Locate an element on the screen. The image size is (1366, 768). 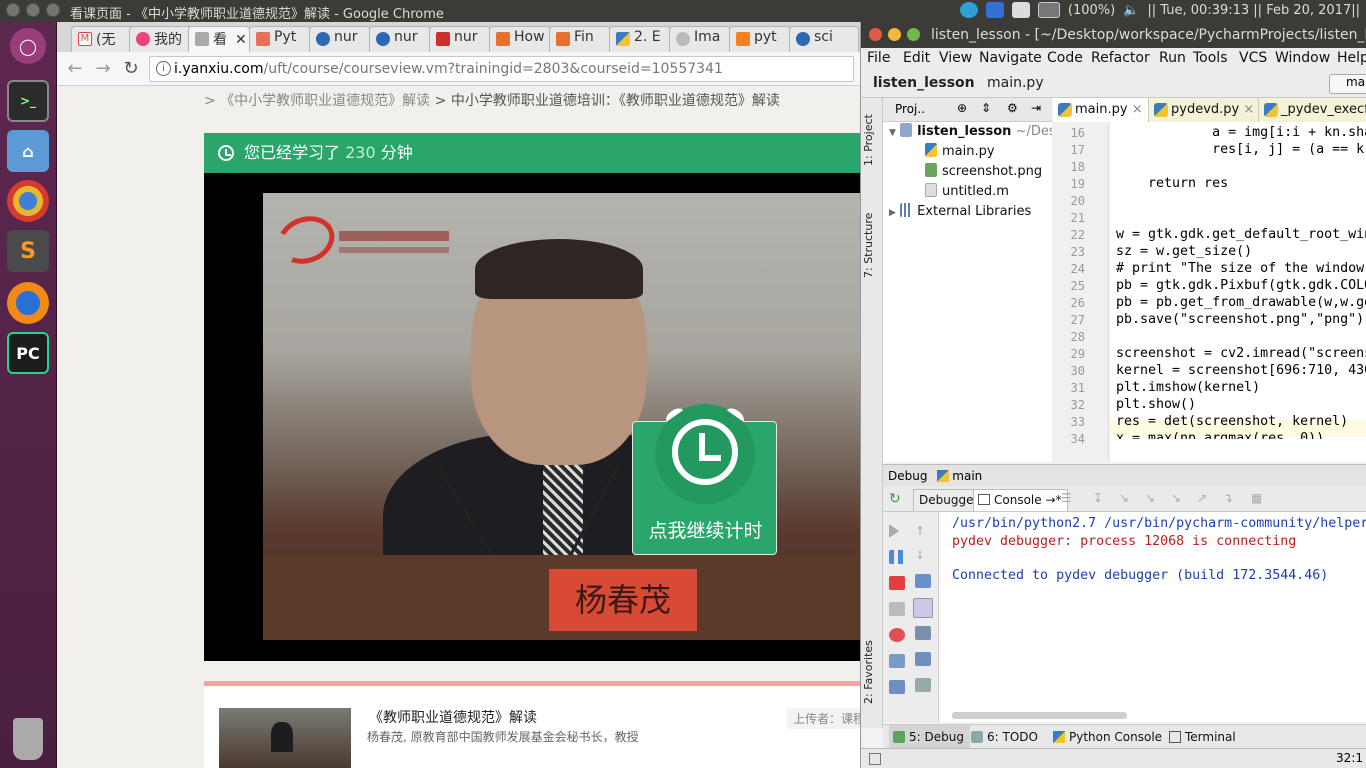
nav-project: listen_lesson is located at coordinates (924, 83).